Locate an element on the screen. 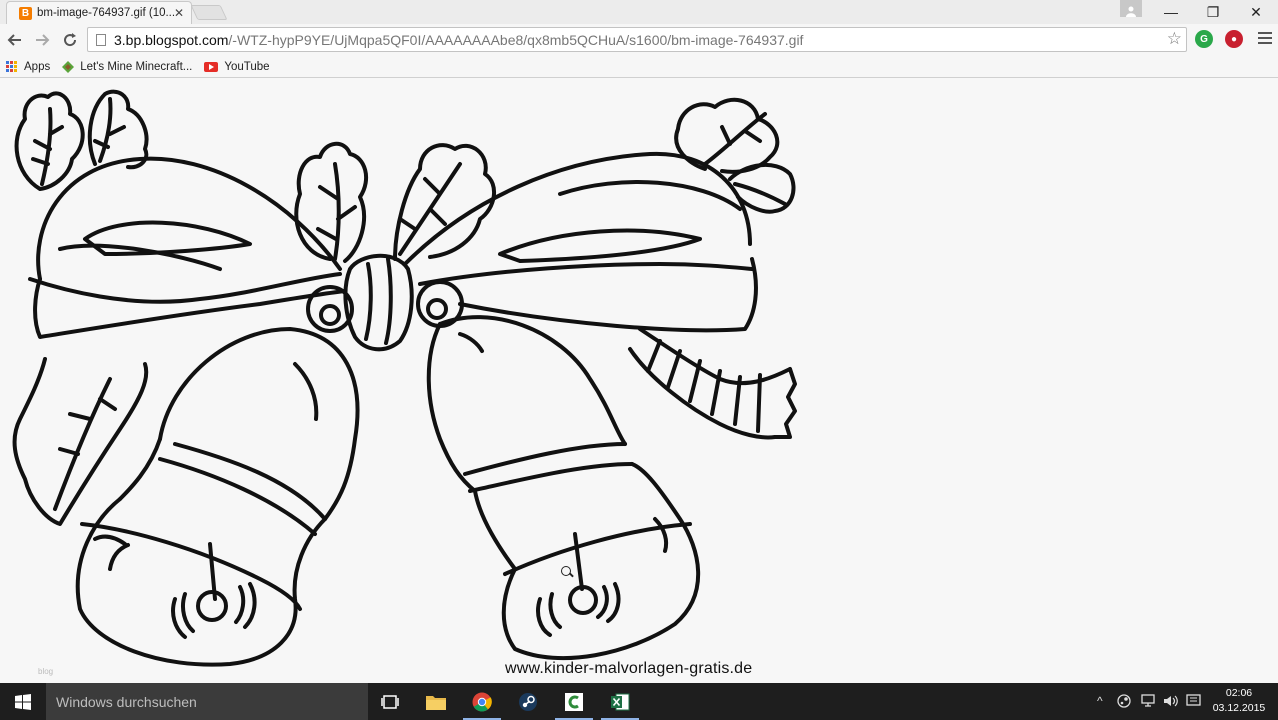 The width and height of the screenshot is (1278, 720). grammarly-extension-icon: G is located at coordinates (1204, 39).